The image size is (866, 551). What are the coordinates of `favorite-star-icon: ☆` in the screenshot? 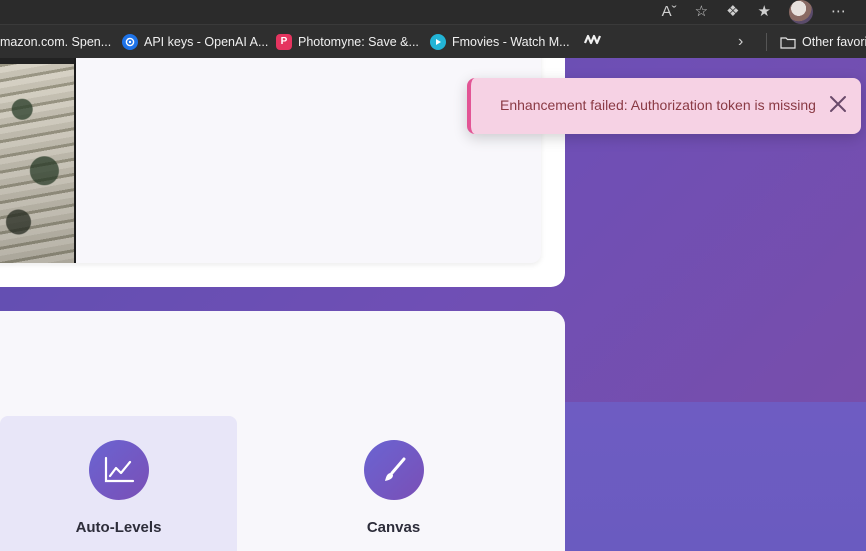 It's located at (701, 12).